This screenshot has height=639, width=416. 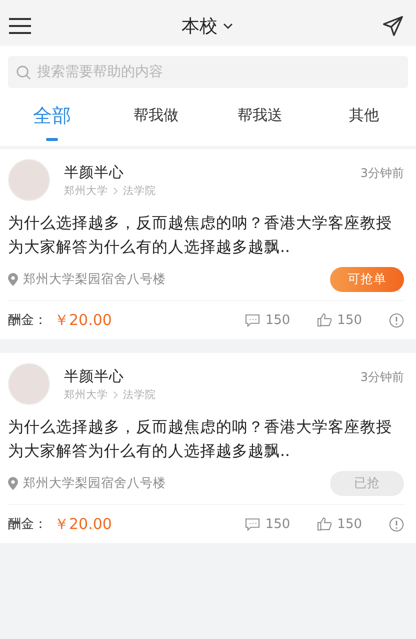 What do you see at coordinates (23, 72) in the screenshot?
I see `search-icon` at bounding box center [23, 72].